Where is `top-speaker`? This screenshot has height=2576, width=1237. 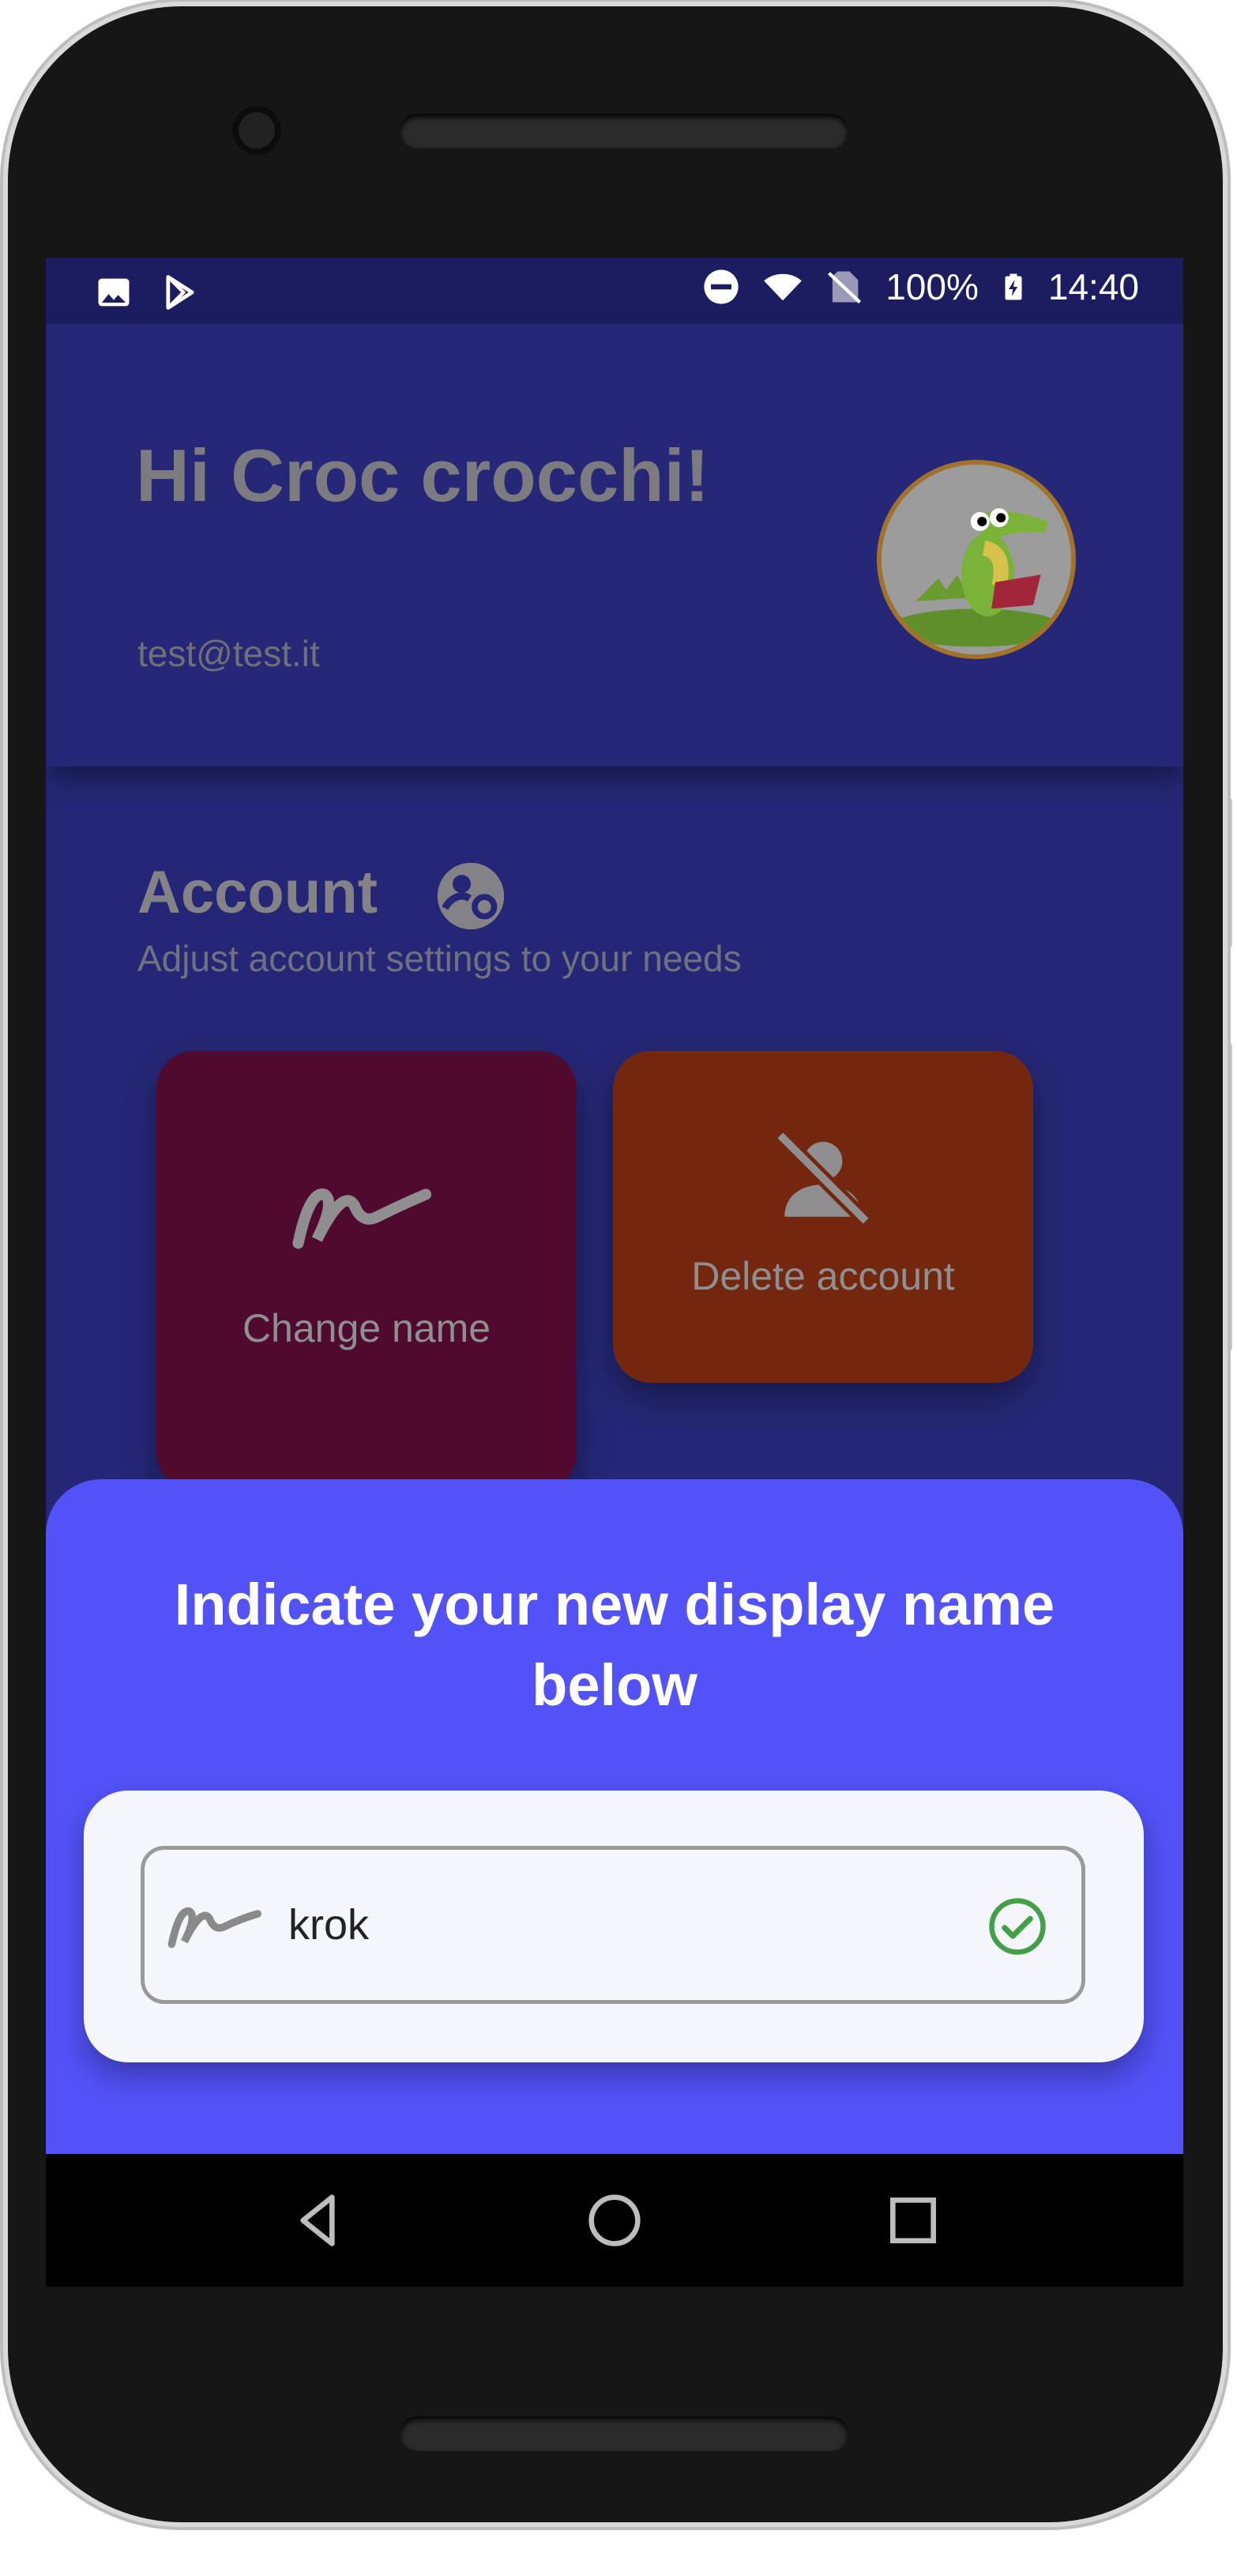
top-speaker is located at coordinates (624, 131).